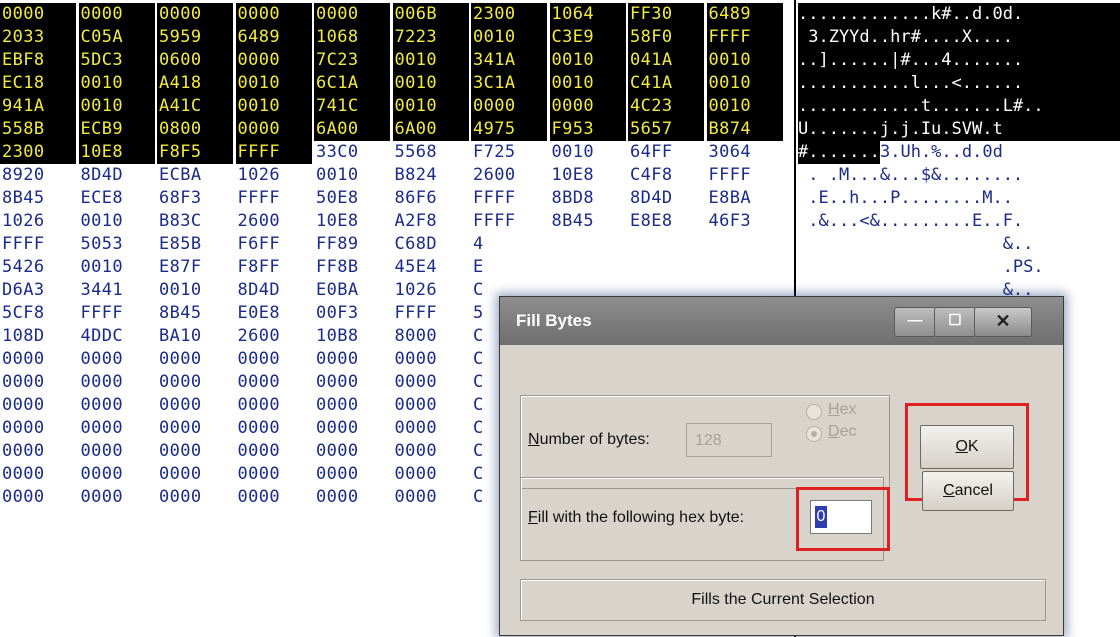 This screenshot has width=1120, height=637. Describe the element at coordinates (431, 336) in the screenshot. I see `hex-cell: 8000` at that location.